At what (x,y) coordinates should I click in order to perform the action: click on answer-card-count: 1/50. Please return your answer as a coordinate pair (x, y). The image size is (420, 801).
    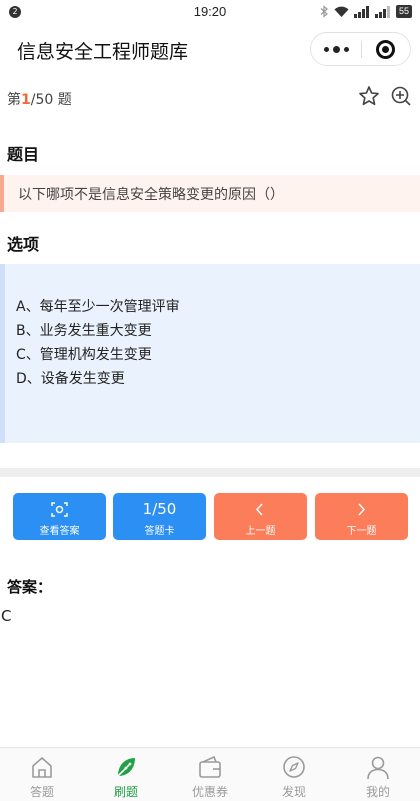
    Looking at the image, I should click on (159, 509).